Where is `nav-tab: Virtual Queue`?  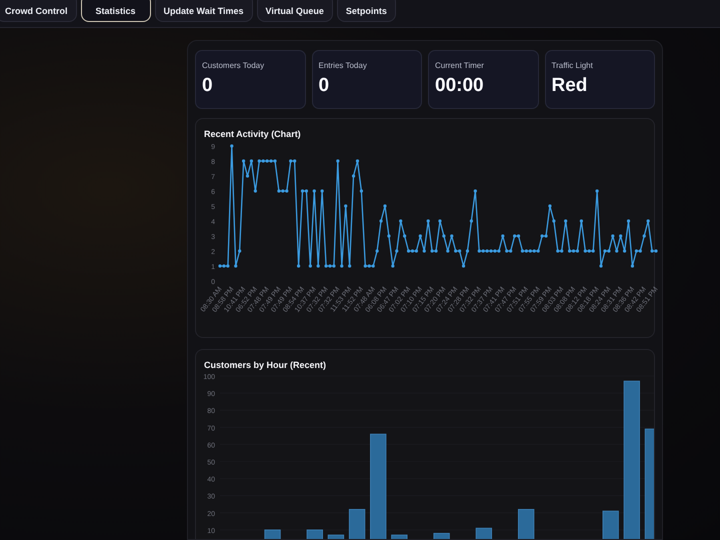
nav-tab: Virtual Queue is located at coordinates (294, 11).